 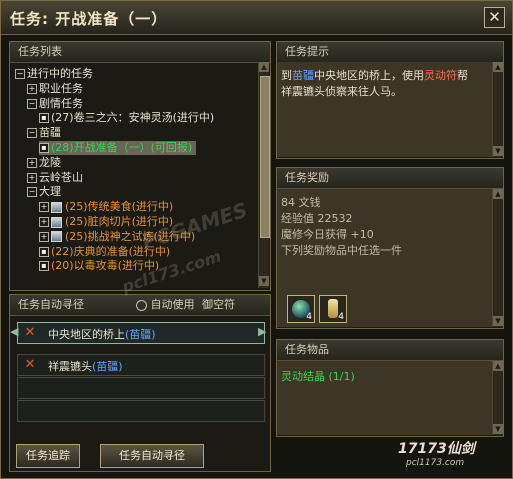 I want to click on quest-name: 进行中的任务, so click(x=60, y=73).